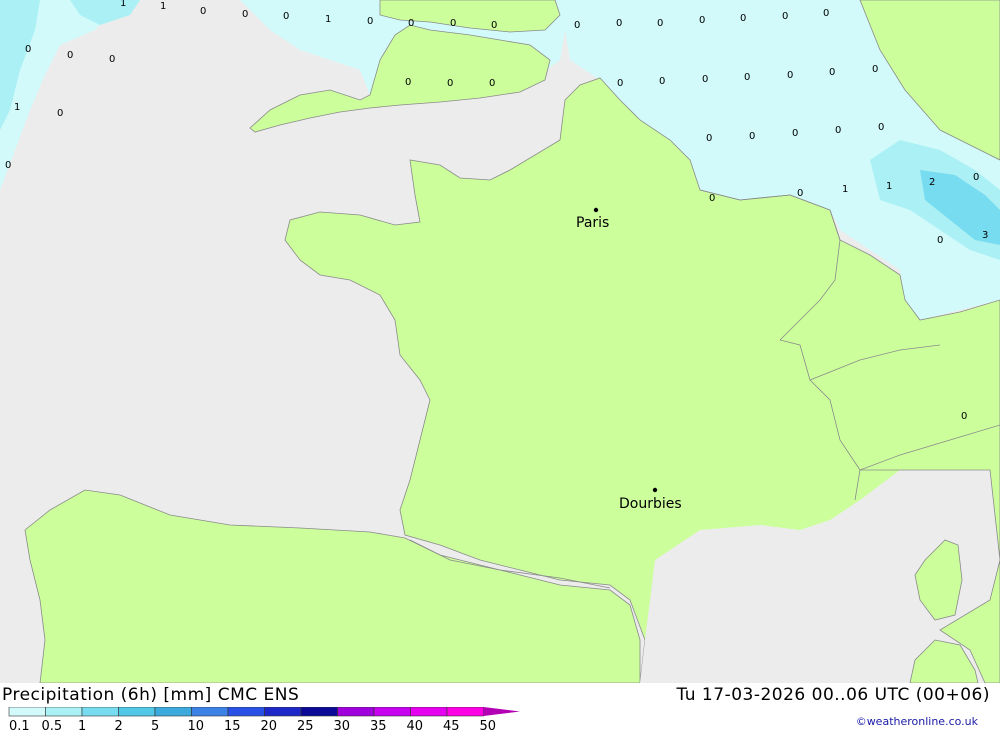  Describe the element at coordinates (82, 726) in the screenshot. I see `legend-tick-label: 1` at that location.